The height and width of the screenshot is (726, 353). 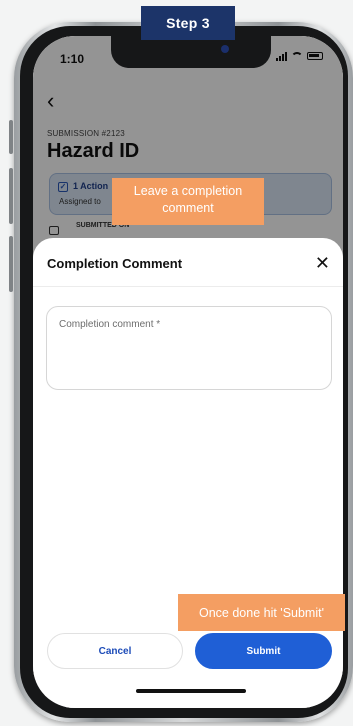 I want to click on step-badge: Step 3, so click(x=188, y=23).